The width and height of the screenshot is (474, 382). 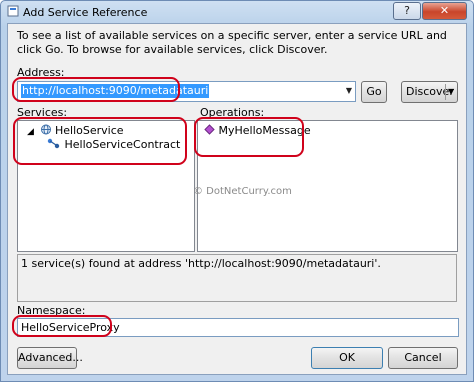 I want to click on window-title: Add Service Reference, so click(x=85, y=12).